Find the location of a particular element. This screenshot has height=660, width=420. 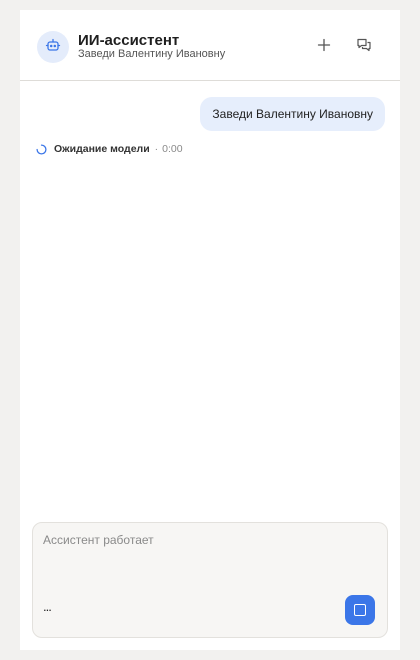

status-label: Ожидание модели is located at coordinates (102, 149).